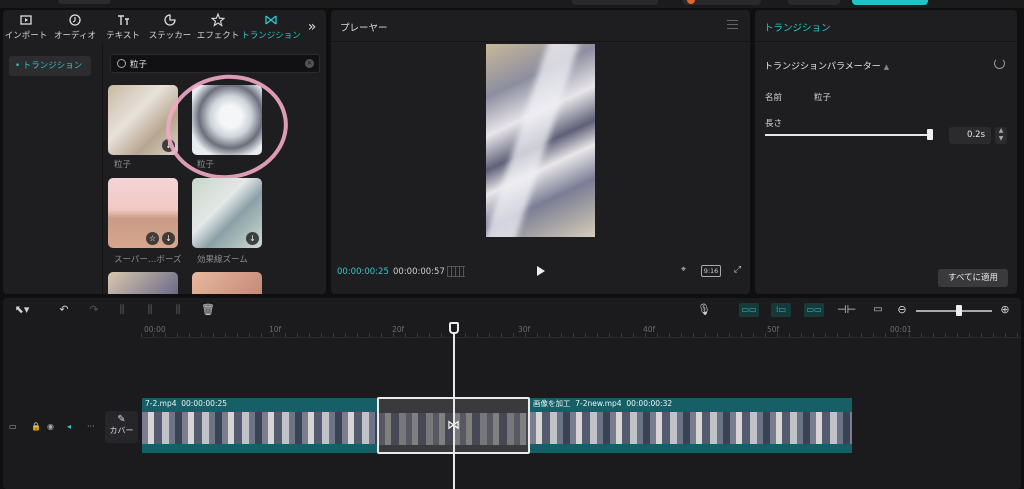  What do you see at coordinates (36, 426) in the screenshot?
I see `track-lock-icon: 🔒` at bounding box center [36, 426].